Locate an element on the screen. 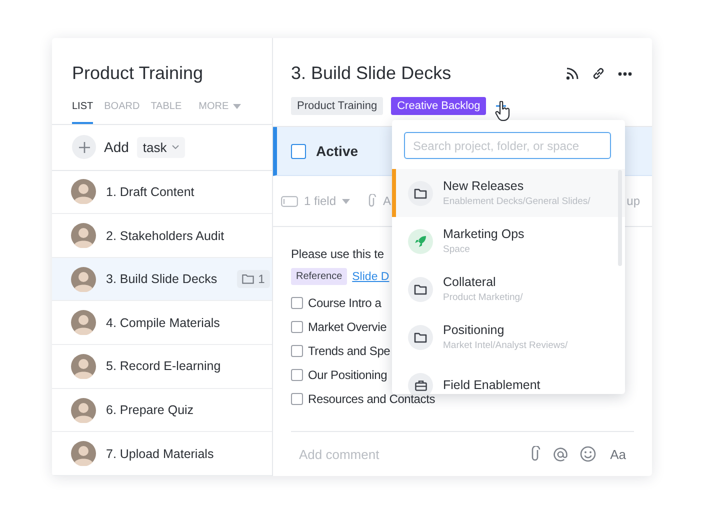  task-title: 3. Build Slide Decks is located at coordinates (162, 279).